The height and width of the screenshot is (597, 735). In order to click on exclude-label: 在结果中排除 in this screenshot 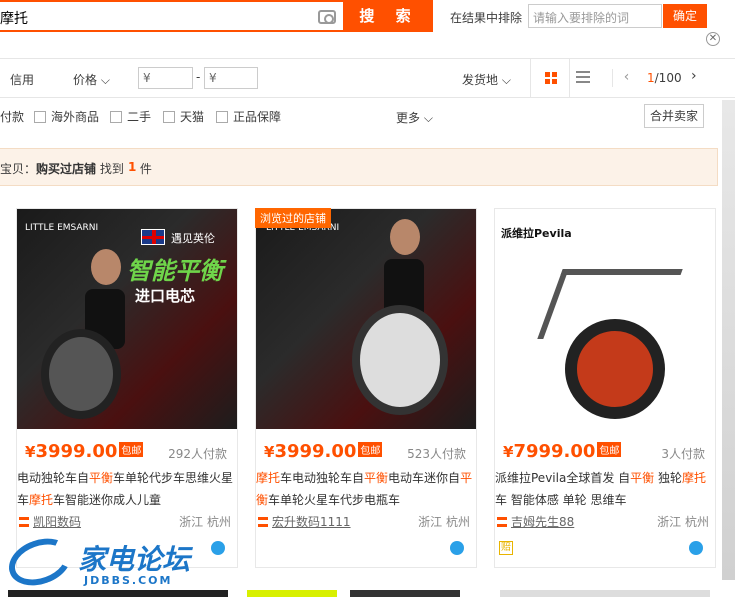, I will do `click(486, 18)`.